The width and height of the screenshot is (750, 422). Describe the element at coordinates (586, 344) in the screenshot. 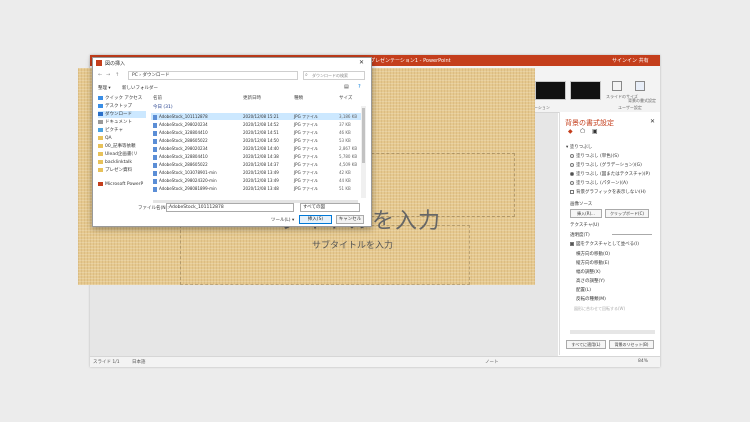

I see `apply-all-button: すべてに適用(L)` at that location.